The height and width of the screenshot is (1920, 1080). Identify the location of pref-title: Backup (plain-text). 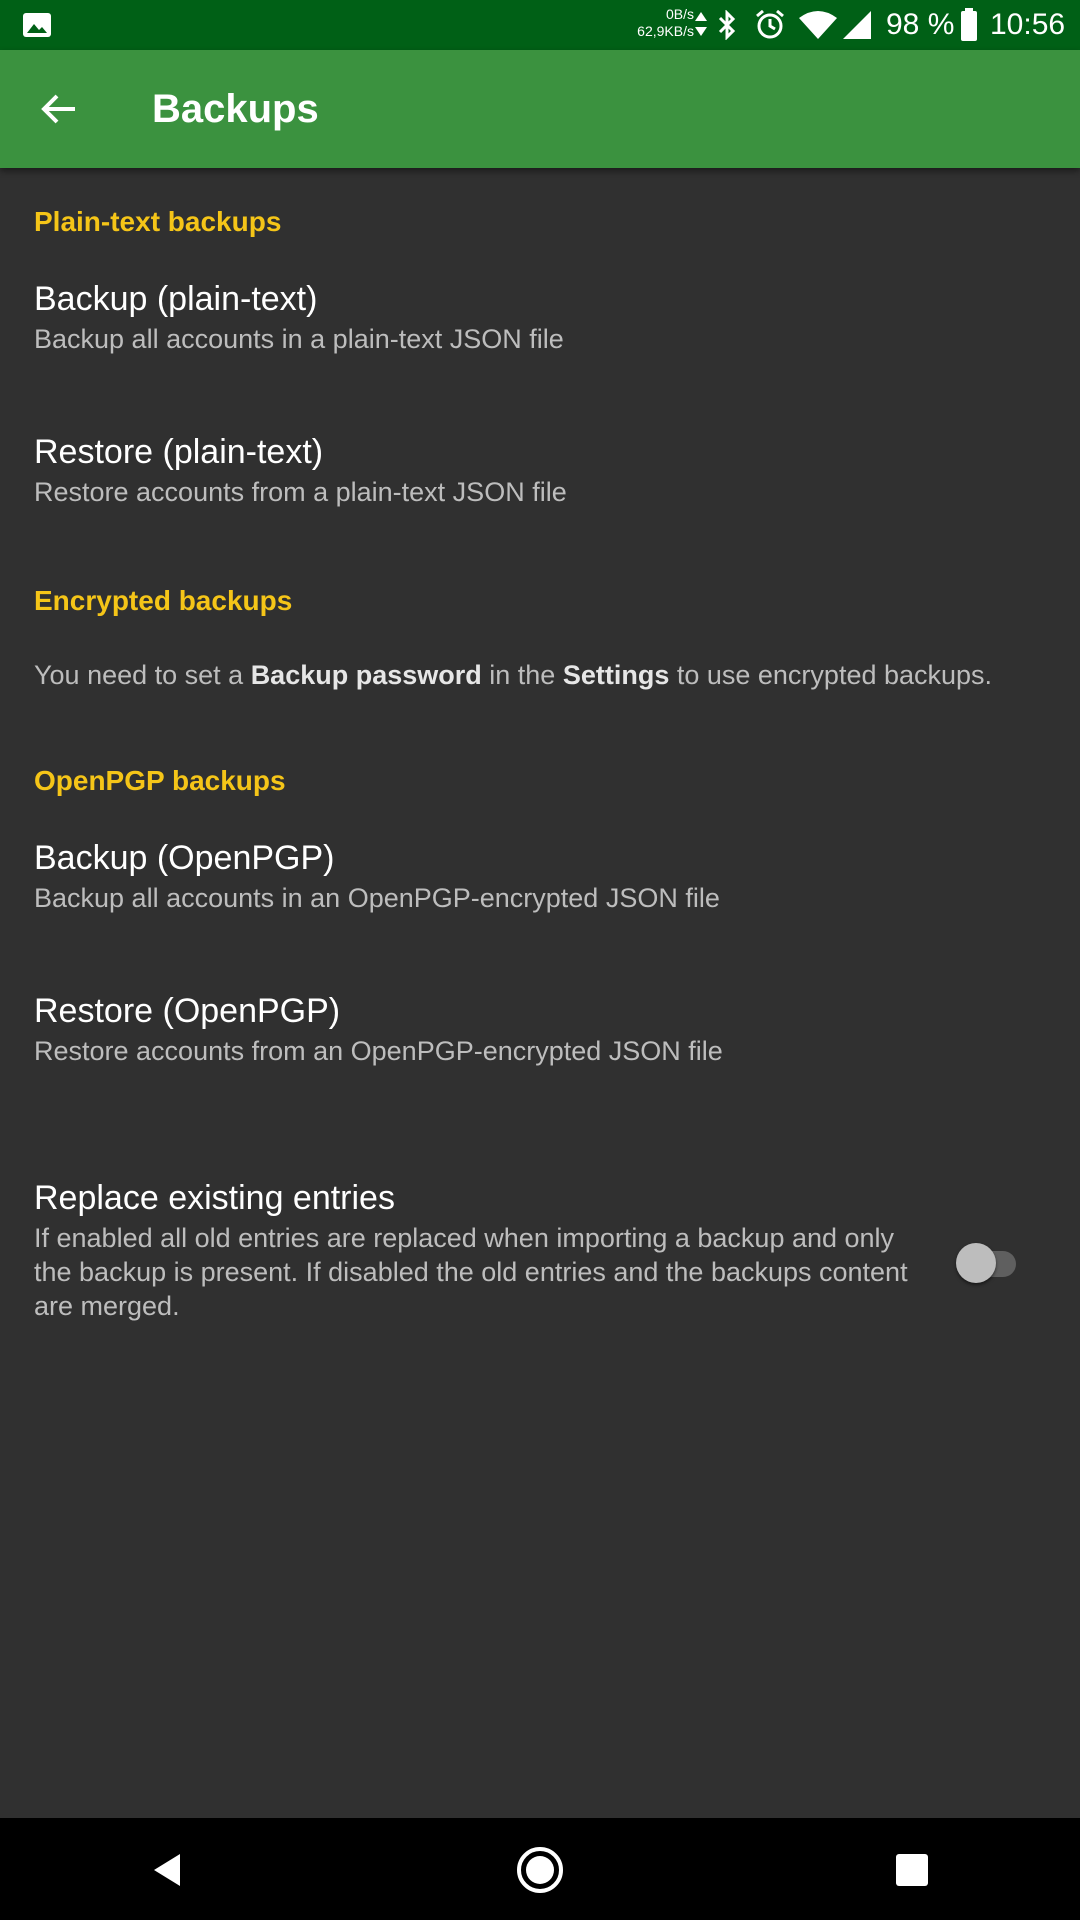
(176, 299).